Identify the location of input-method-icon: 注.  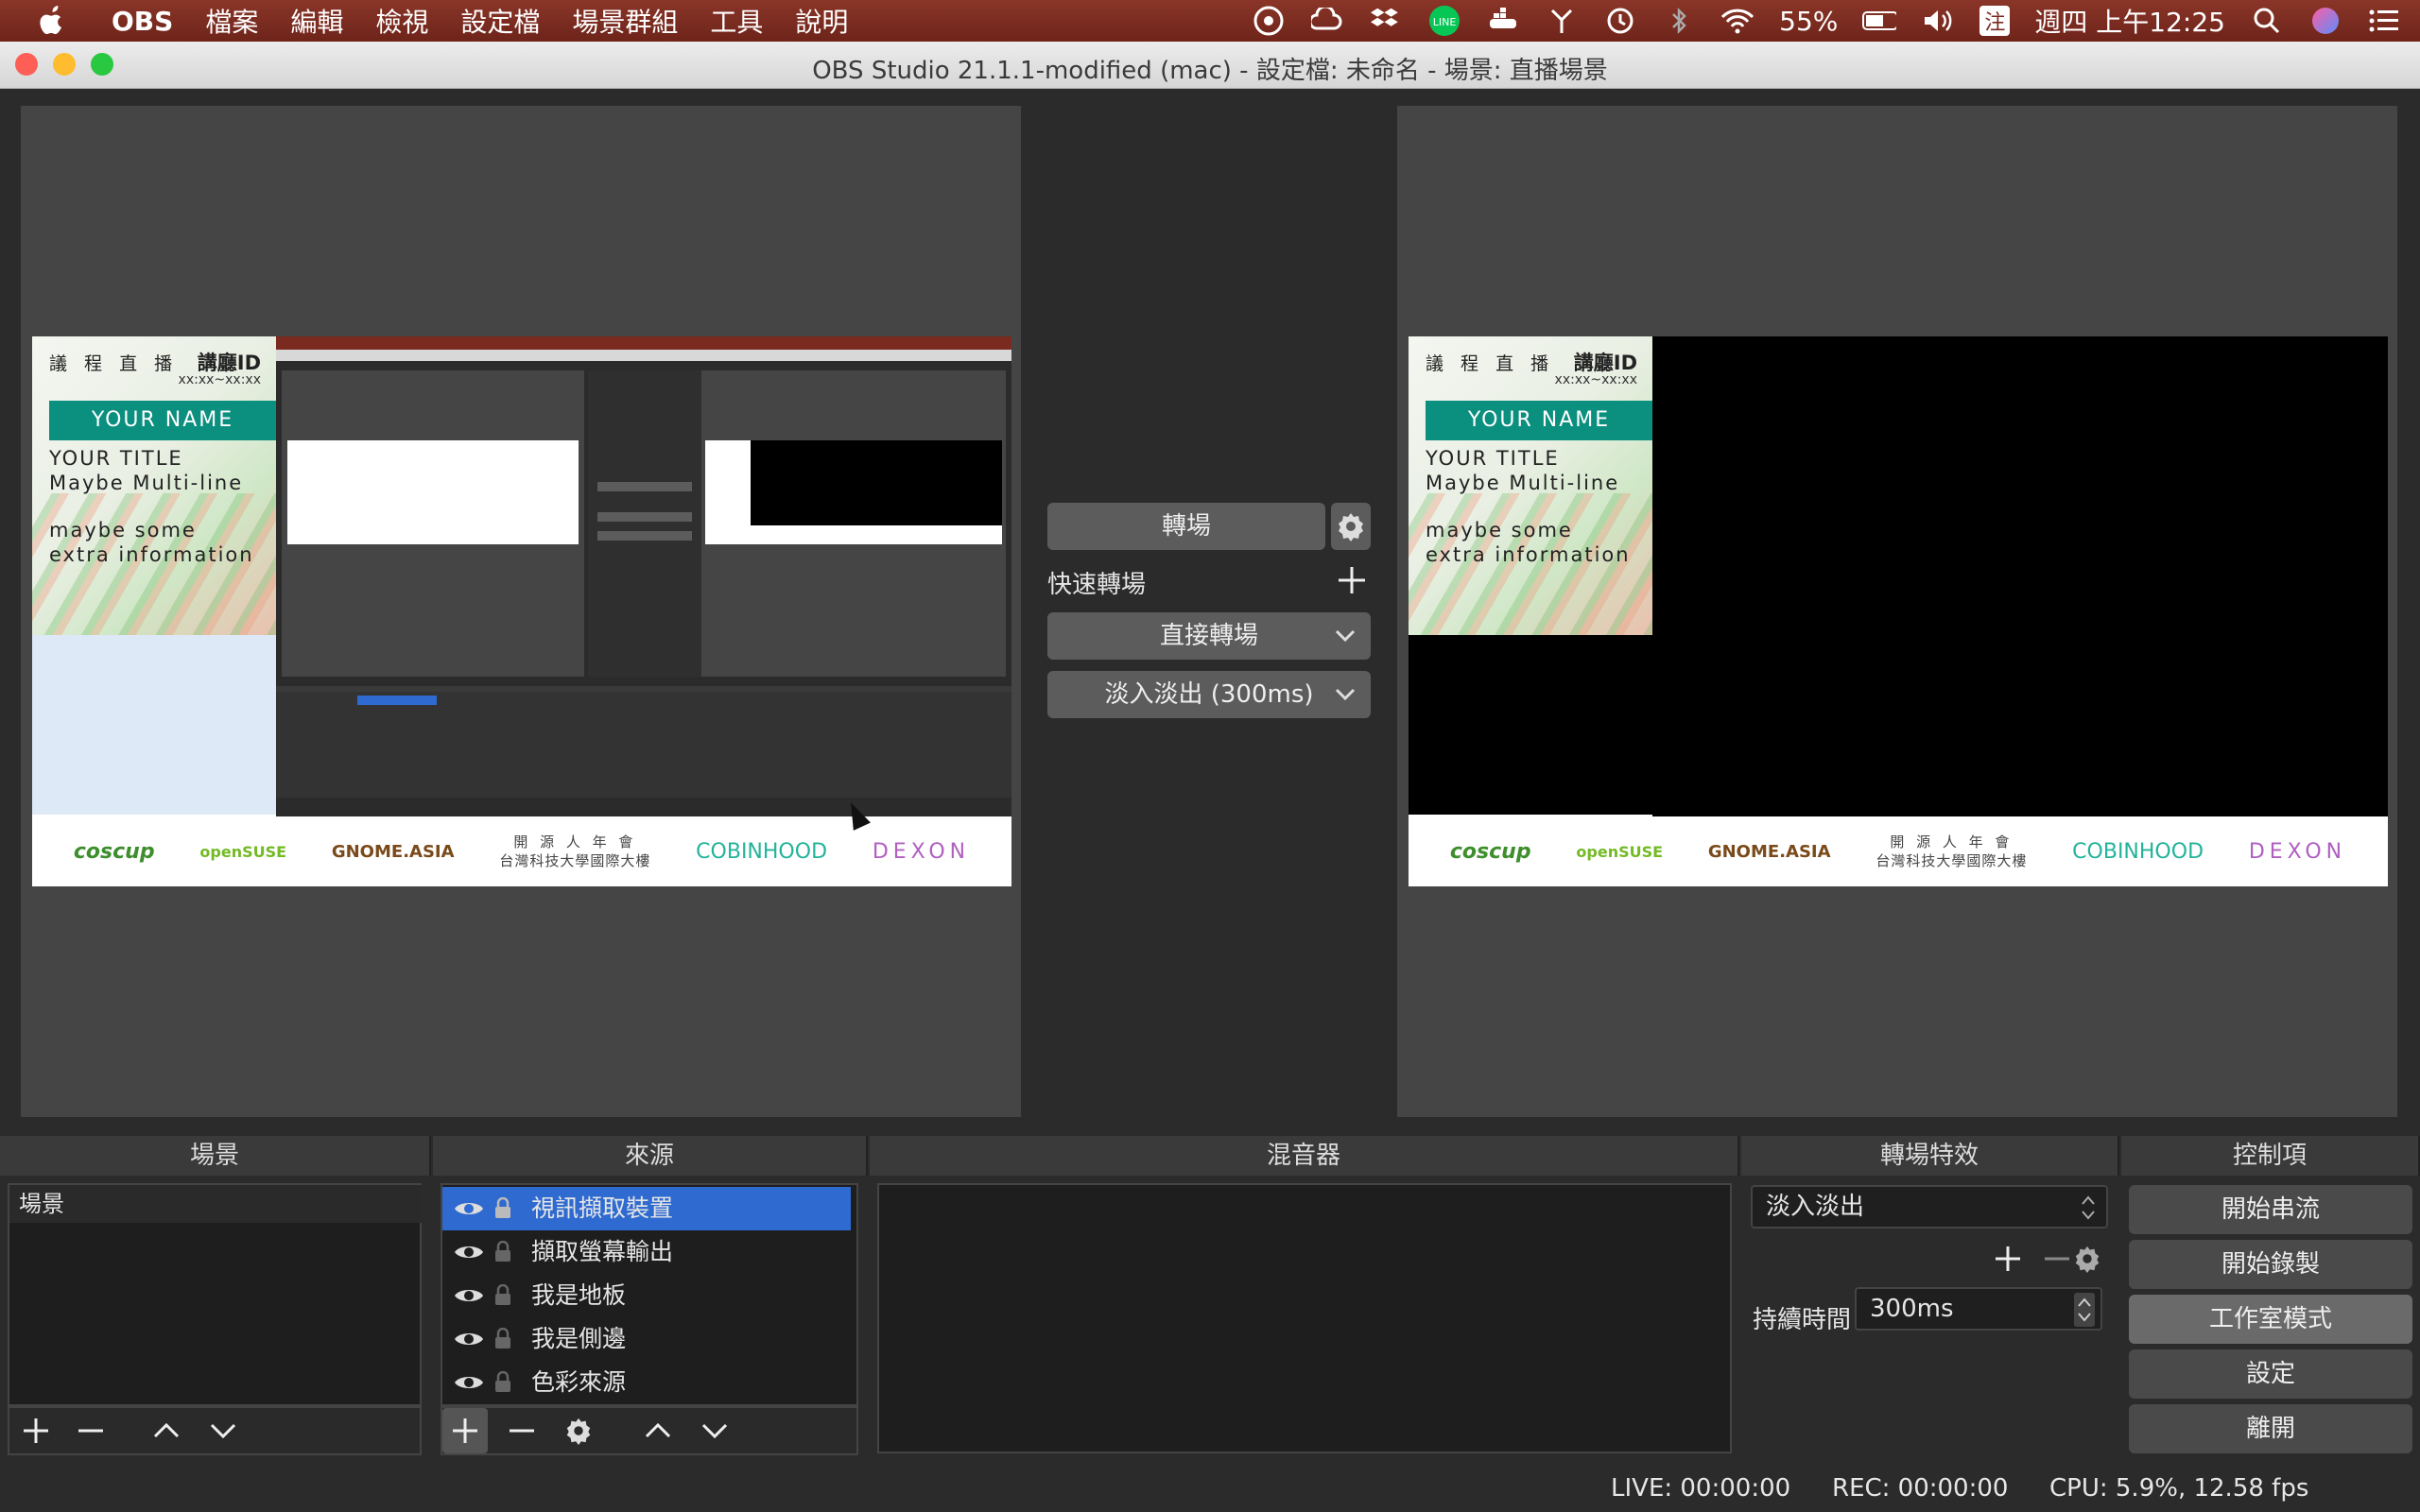
(1995, 21).